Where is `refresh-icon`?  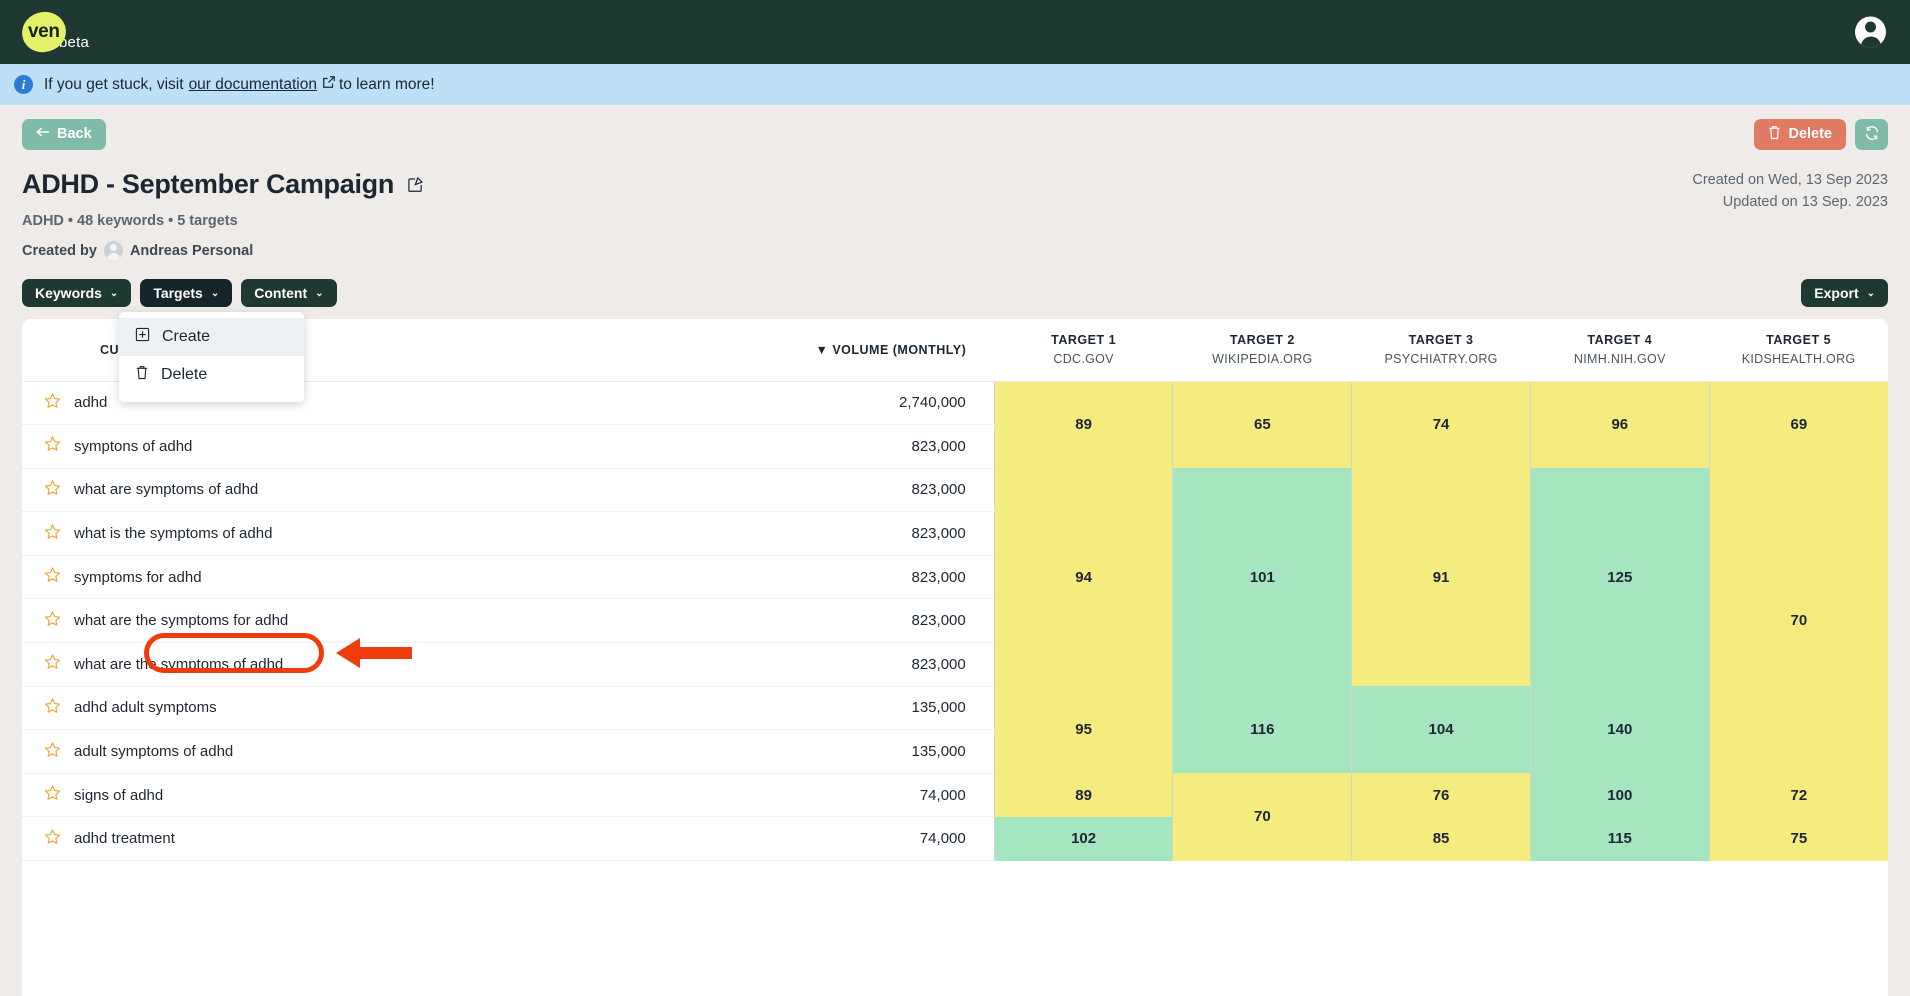 refresh-icon is located at coordinates (1872, 134).